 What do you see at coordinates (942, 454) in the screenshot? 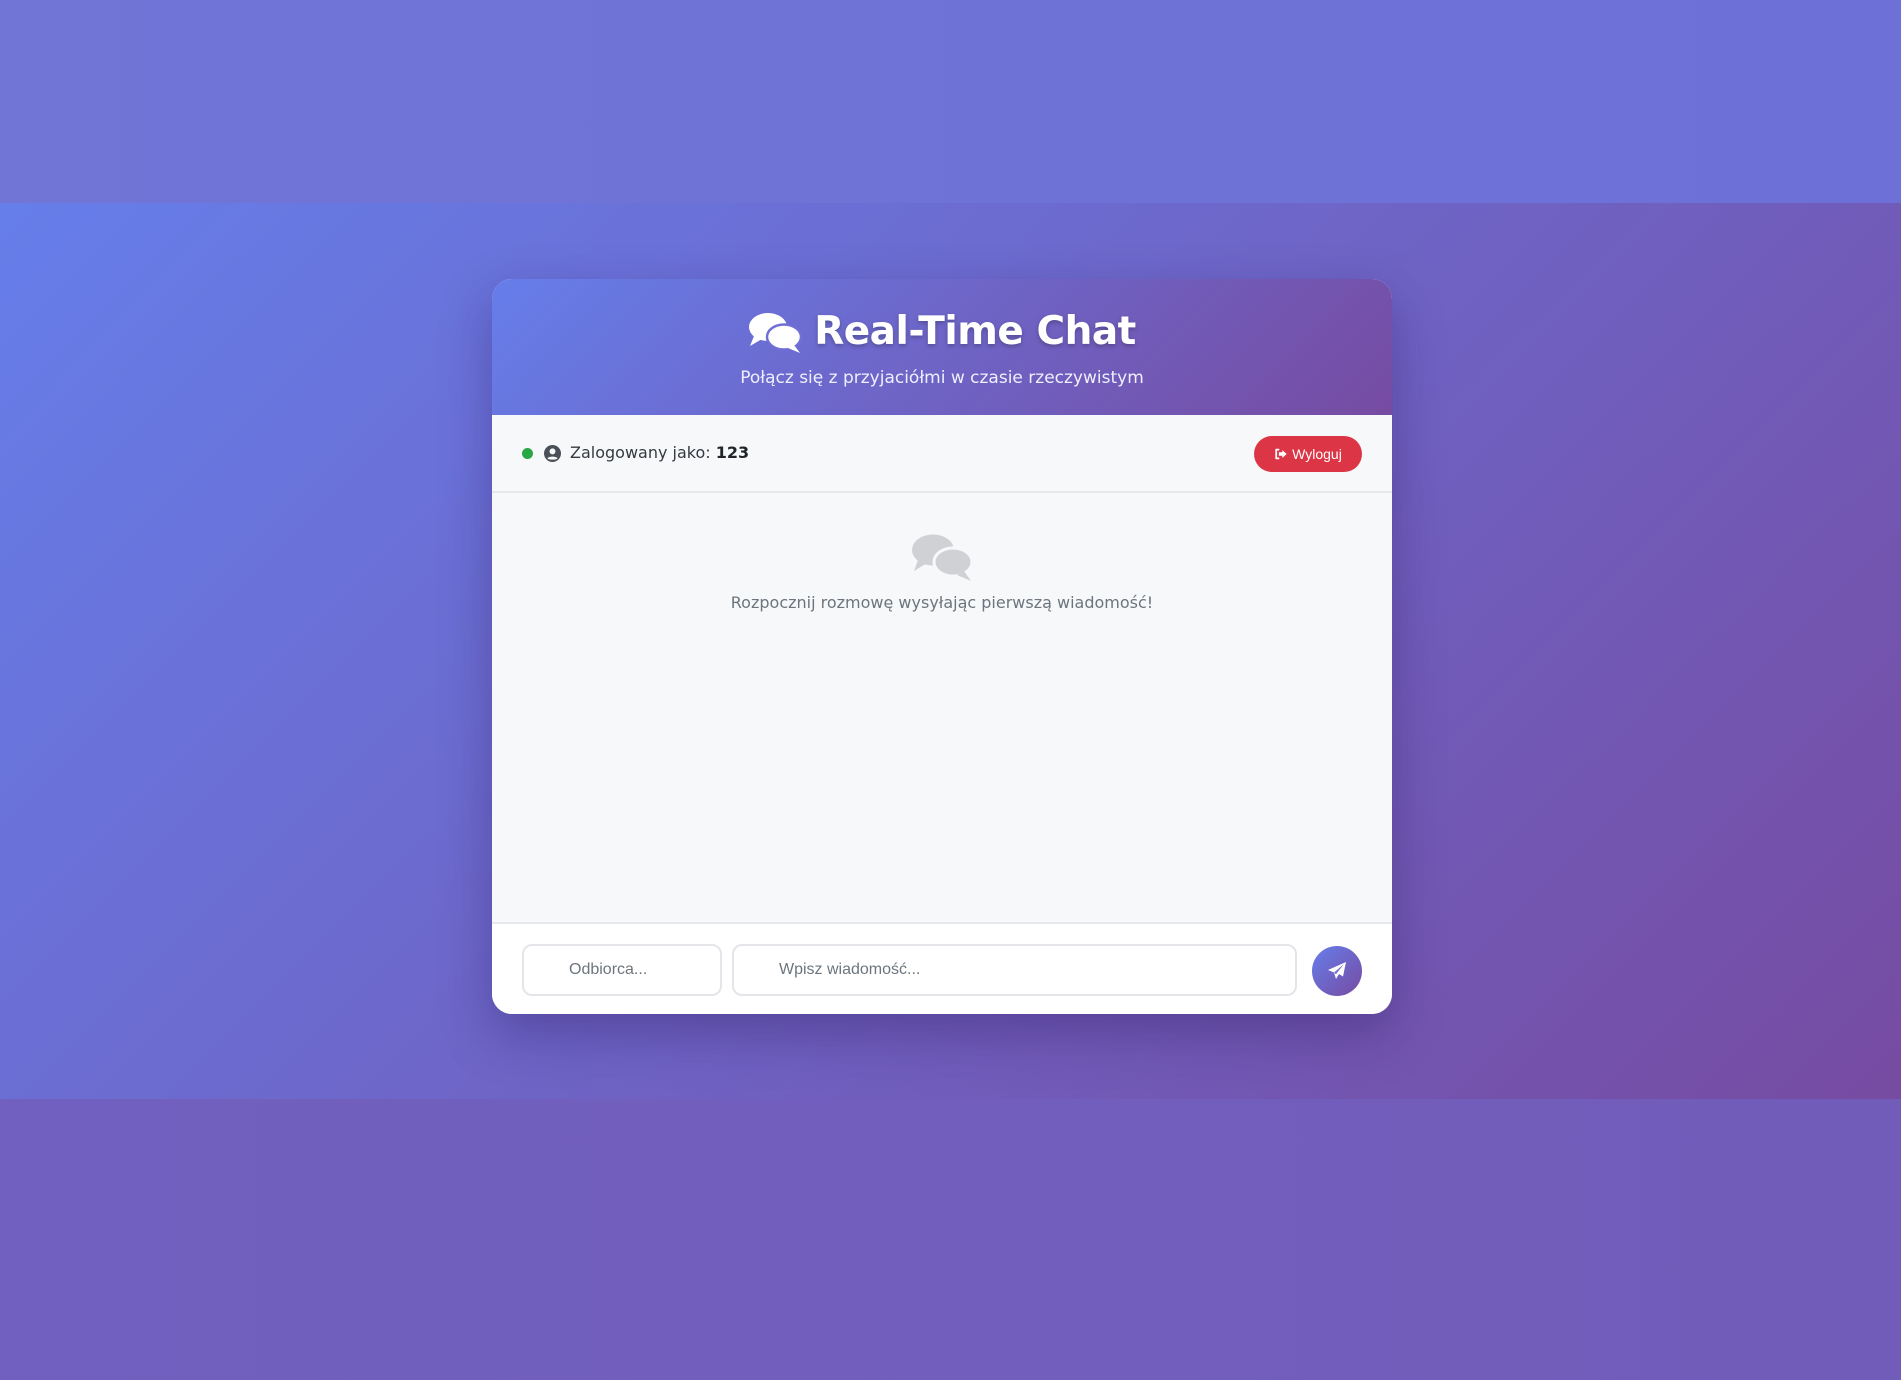
I see `user-status-bar: Zalogowany jako: 123 Wyloguj` at bounding box center [942, 454].